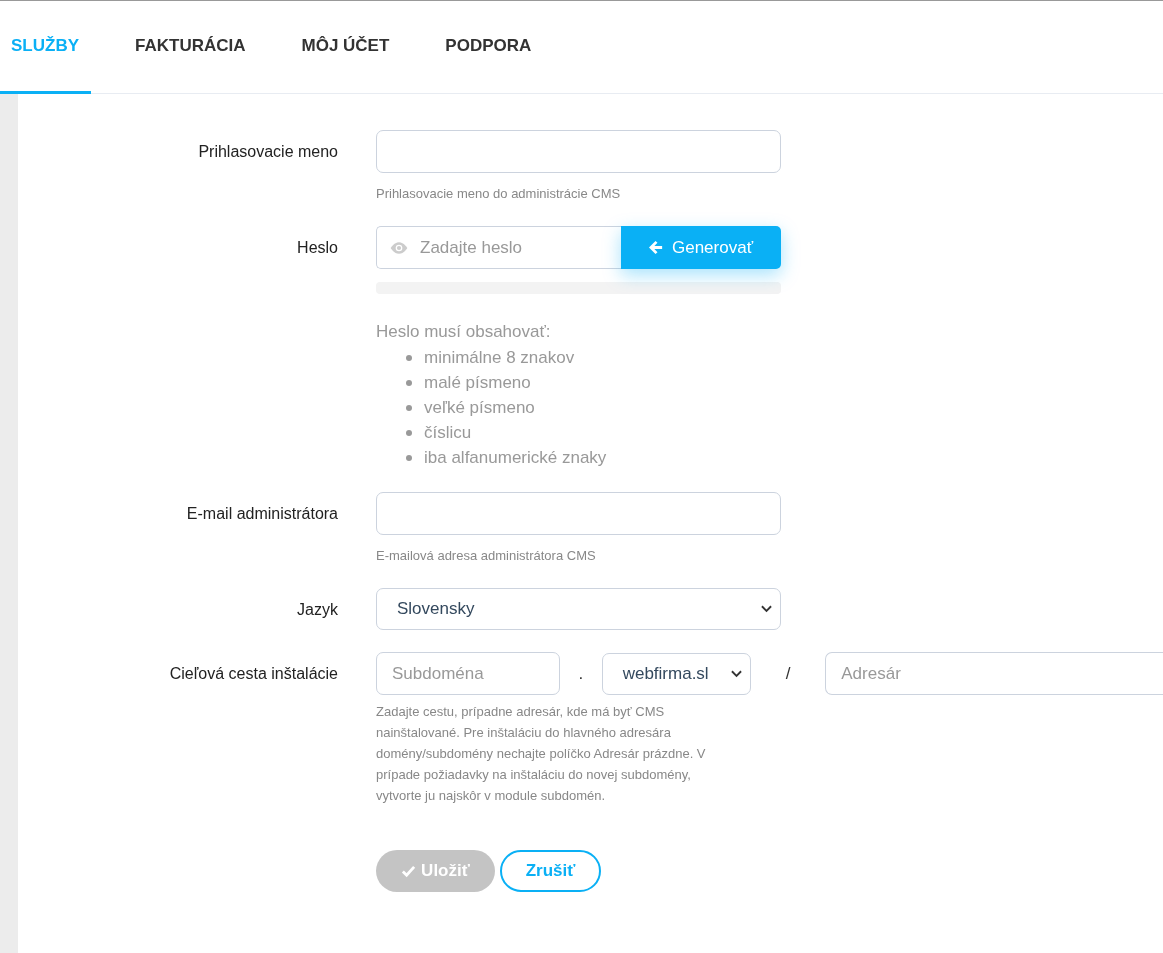  Describe the element at coordinates (253, 674) in the screenshot. I see `field-label: Cieľová cesta inštalácie` at that location.